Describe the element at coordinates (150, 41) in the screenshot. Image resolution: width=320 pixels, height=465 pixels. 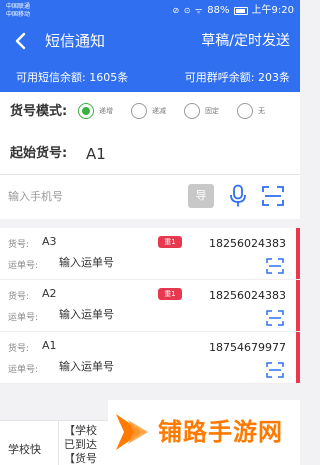
I see `app-bar: 短信通知 草稿/定时发送` at that location.